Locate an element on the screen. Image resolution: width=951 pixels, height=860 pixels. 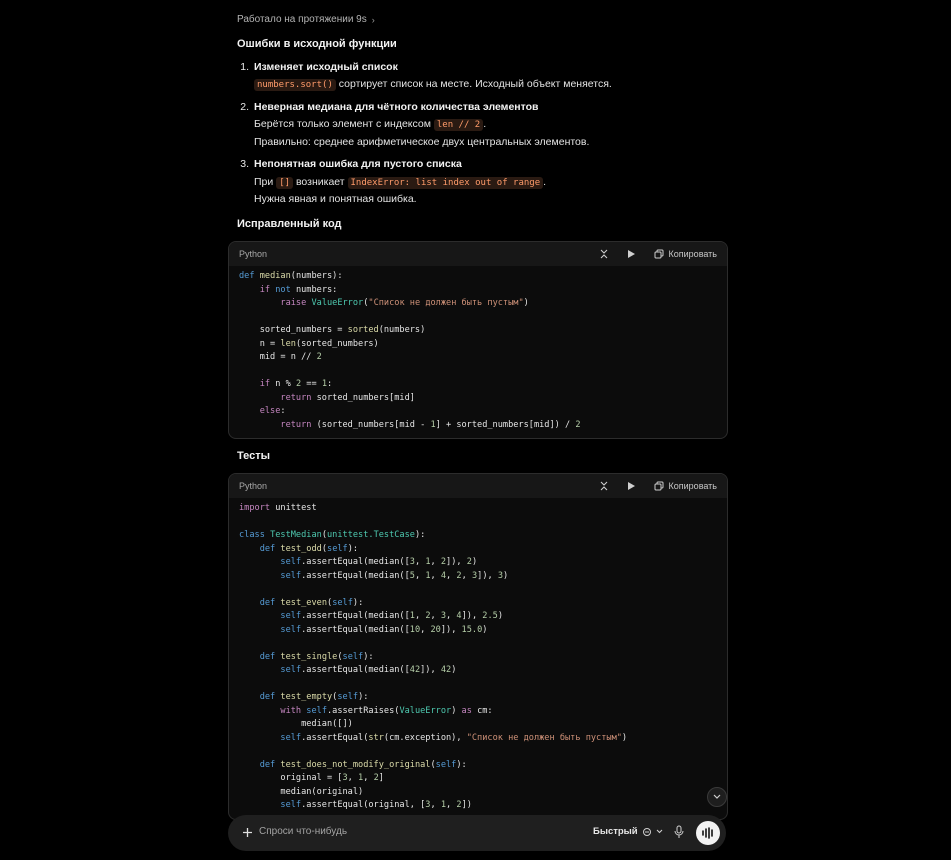
inline-code: numbers.sort() is located at coordinates (295, 85).